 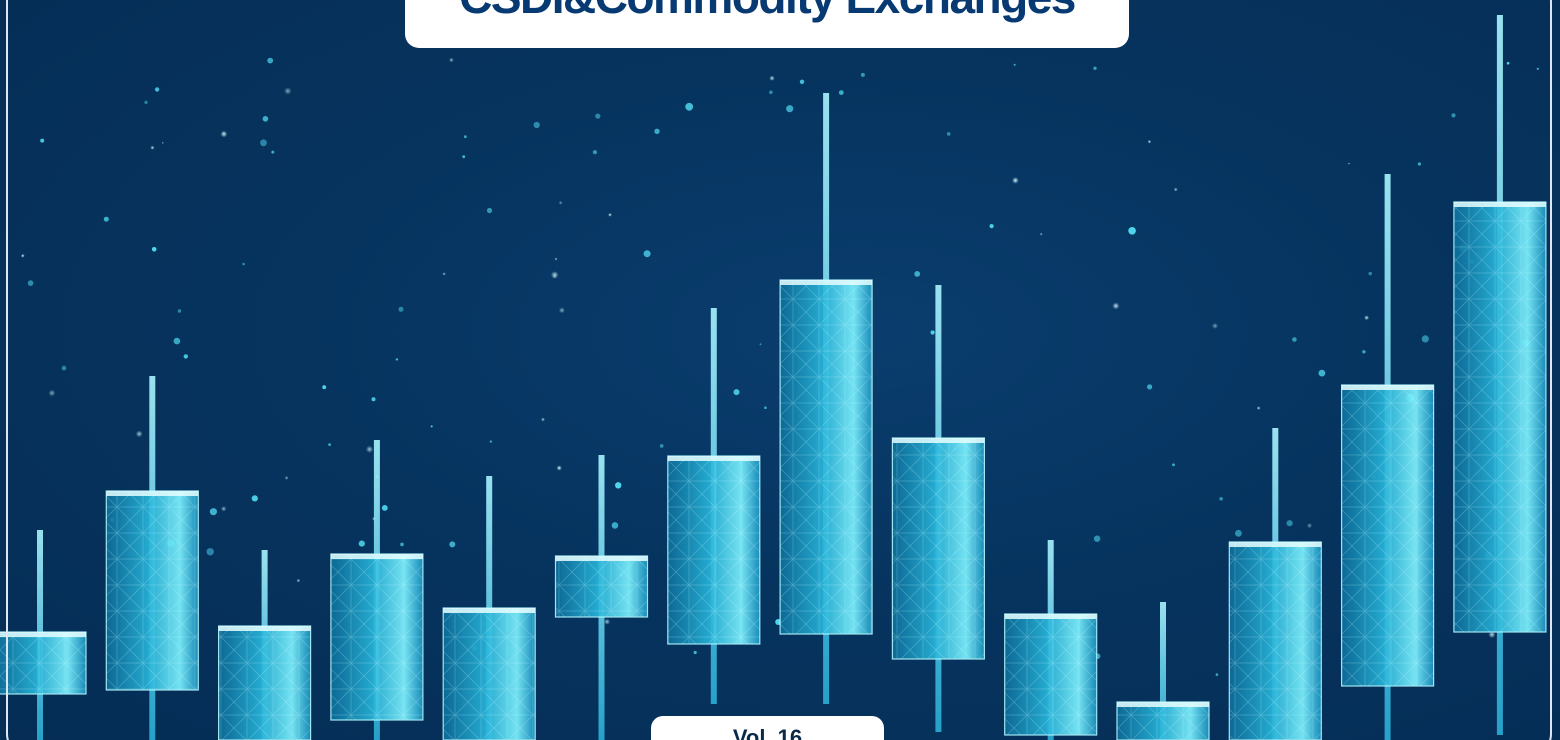 I want to click on page-title: CSDI&Commodity Exchanges, so click(x=767, y=10).